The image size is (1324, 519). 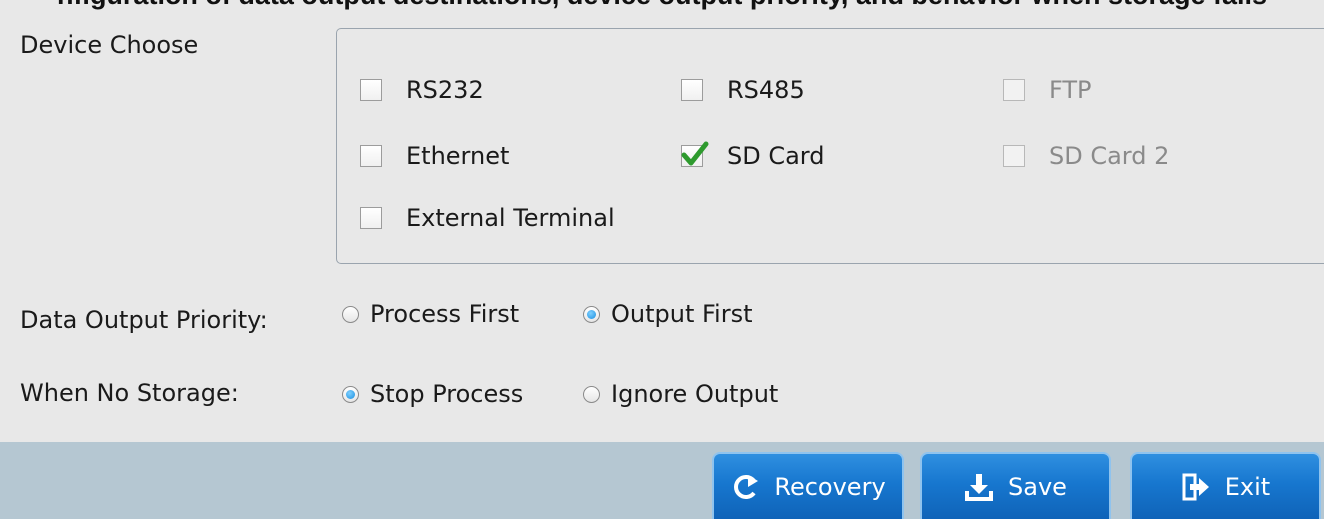 What do you see at coordinates (458, 156) in the screenshot?
I see `checkbox-label: Ethernet` at bounding box center [458, 156].